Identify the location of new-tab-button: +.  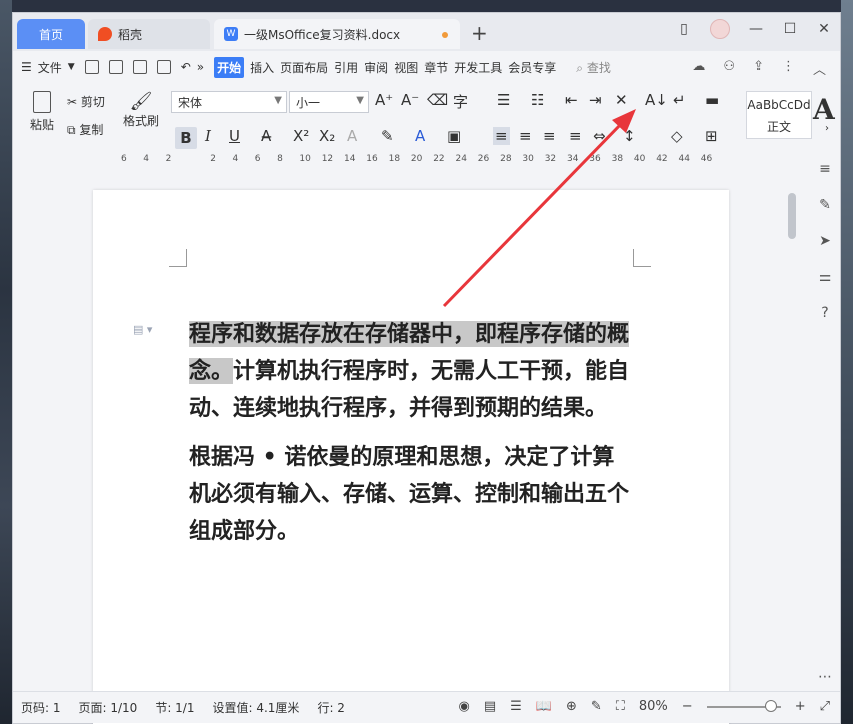
(479, 33).